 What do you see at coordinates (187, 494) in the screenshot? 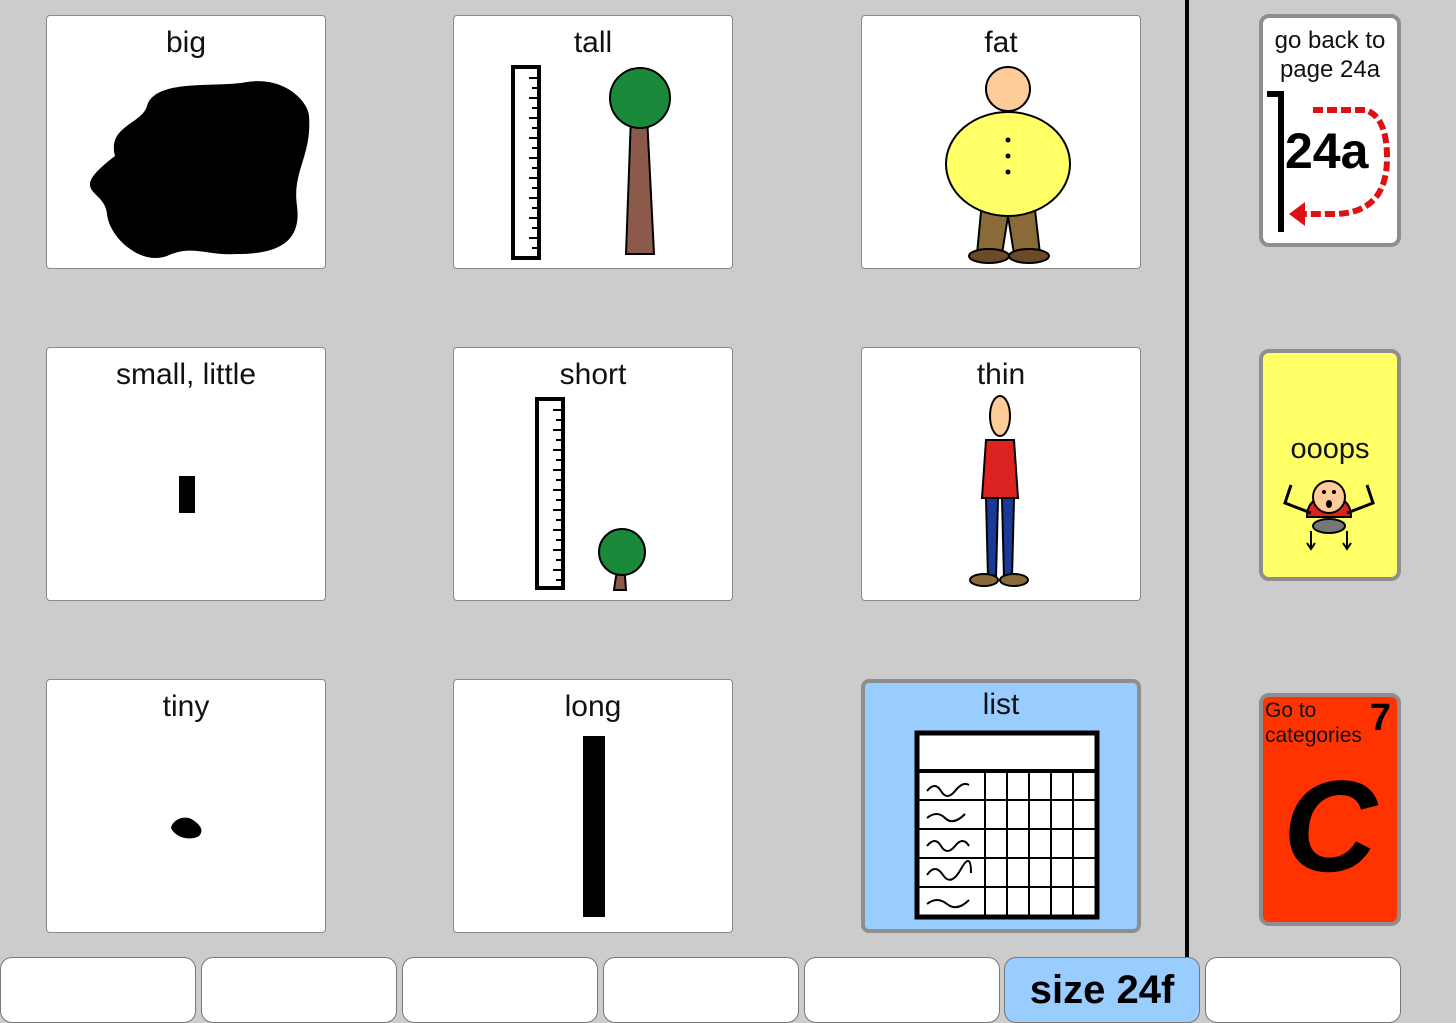
I see `small-bar-icon` at bounding box center [187, 494].